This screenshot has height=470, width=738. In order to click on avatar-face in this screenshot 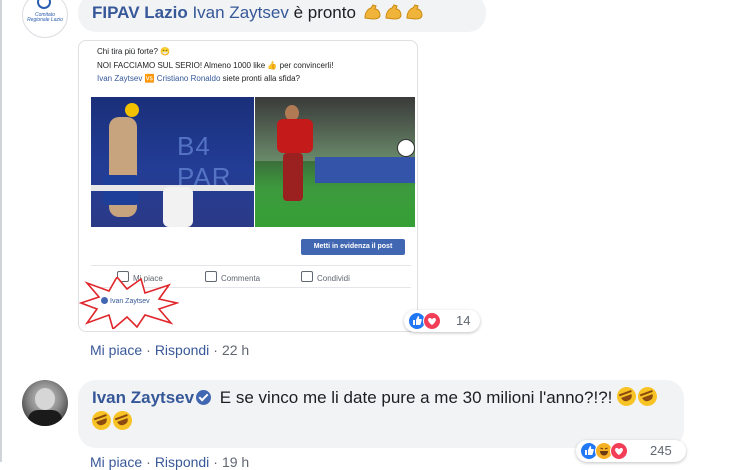, I will do `click(45, 399)`.